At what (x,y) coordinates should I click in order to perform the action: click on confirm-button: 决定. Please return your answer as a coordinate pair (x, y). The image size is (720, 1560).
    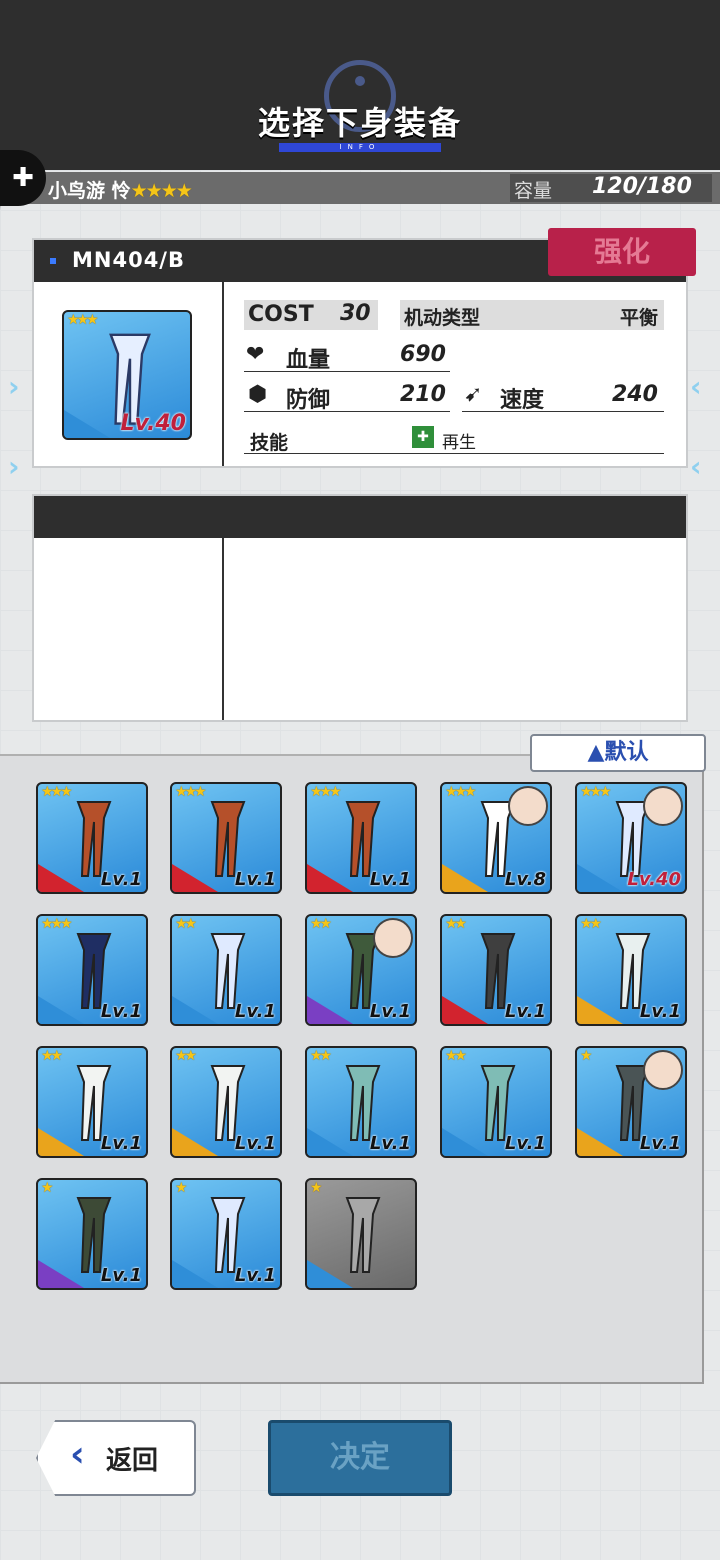
    Looking at the image, I should click on (360, 1458).